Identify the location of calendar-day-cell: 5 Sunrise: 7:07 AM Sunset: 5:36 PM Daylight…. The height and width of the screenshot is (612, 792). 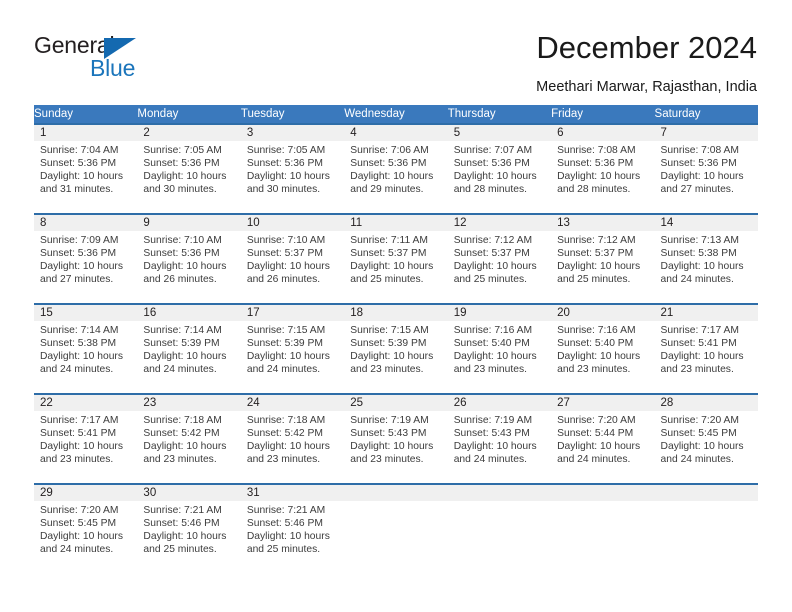
(499, 168).